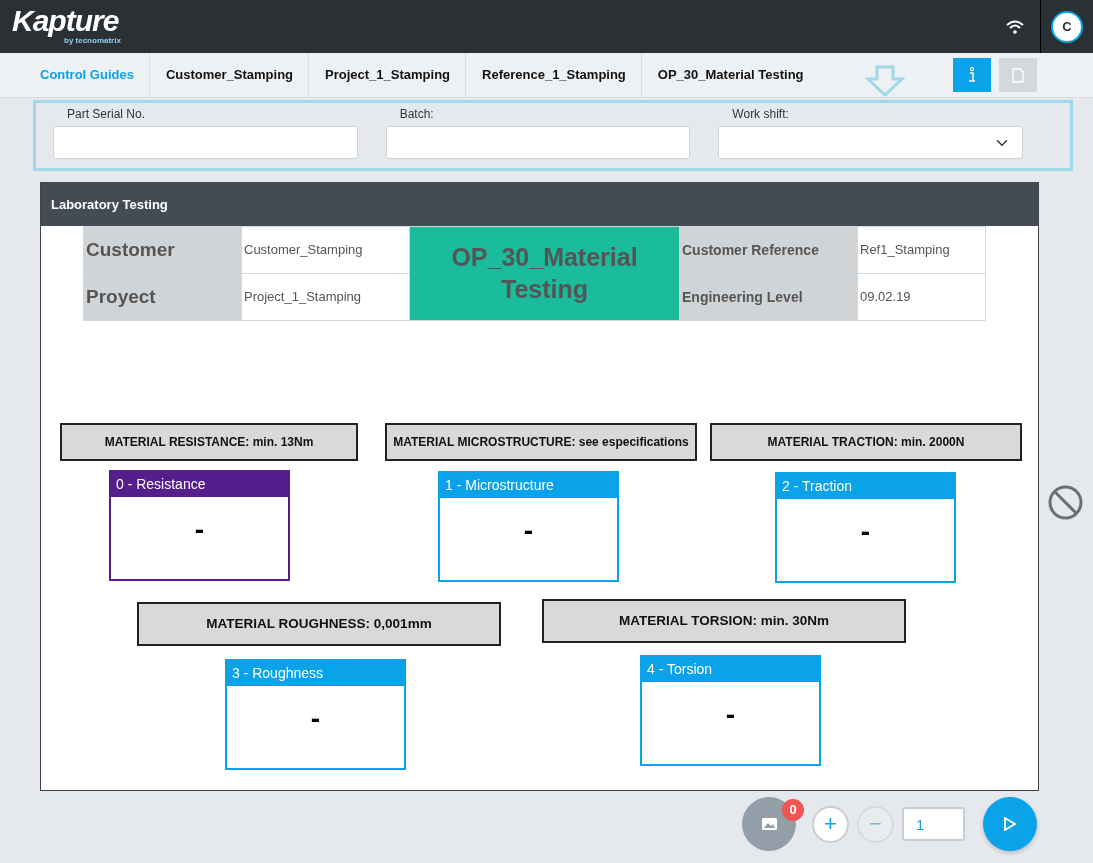 The image size is (1093, 863). What do you see at coordinates (162, 297) in the screenshot?
I see `info-label: Proyect` at bounding box center [162, 297].